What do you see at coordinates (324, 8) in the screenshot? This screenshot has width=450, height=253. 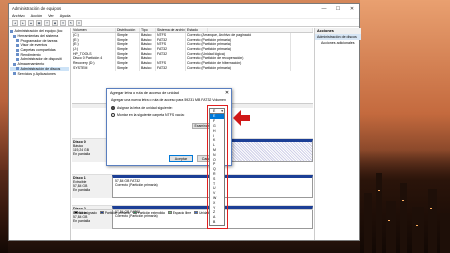 I see `minimize-button: —` at bounding box center [324, 8].